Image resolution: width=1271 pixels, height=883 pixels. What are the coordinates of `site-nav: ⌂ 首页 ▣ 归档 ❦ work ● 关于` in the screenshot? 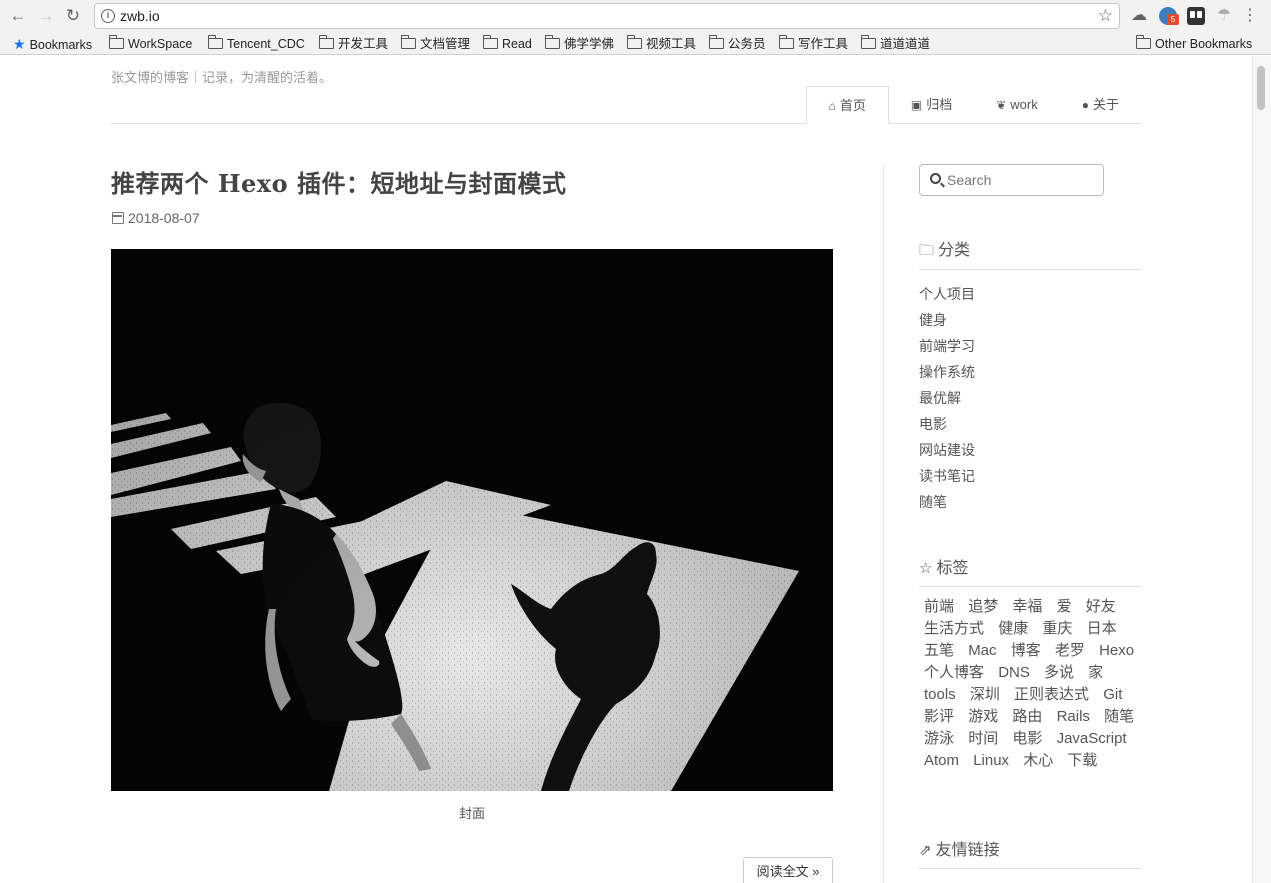 It's located at (973, 105).